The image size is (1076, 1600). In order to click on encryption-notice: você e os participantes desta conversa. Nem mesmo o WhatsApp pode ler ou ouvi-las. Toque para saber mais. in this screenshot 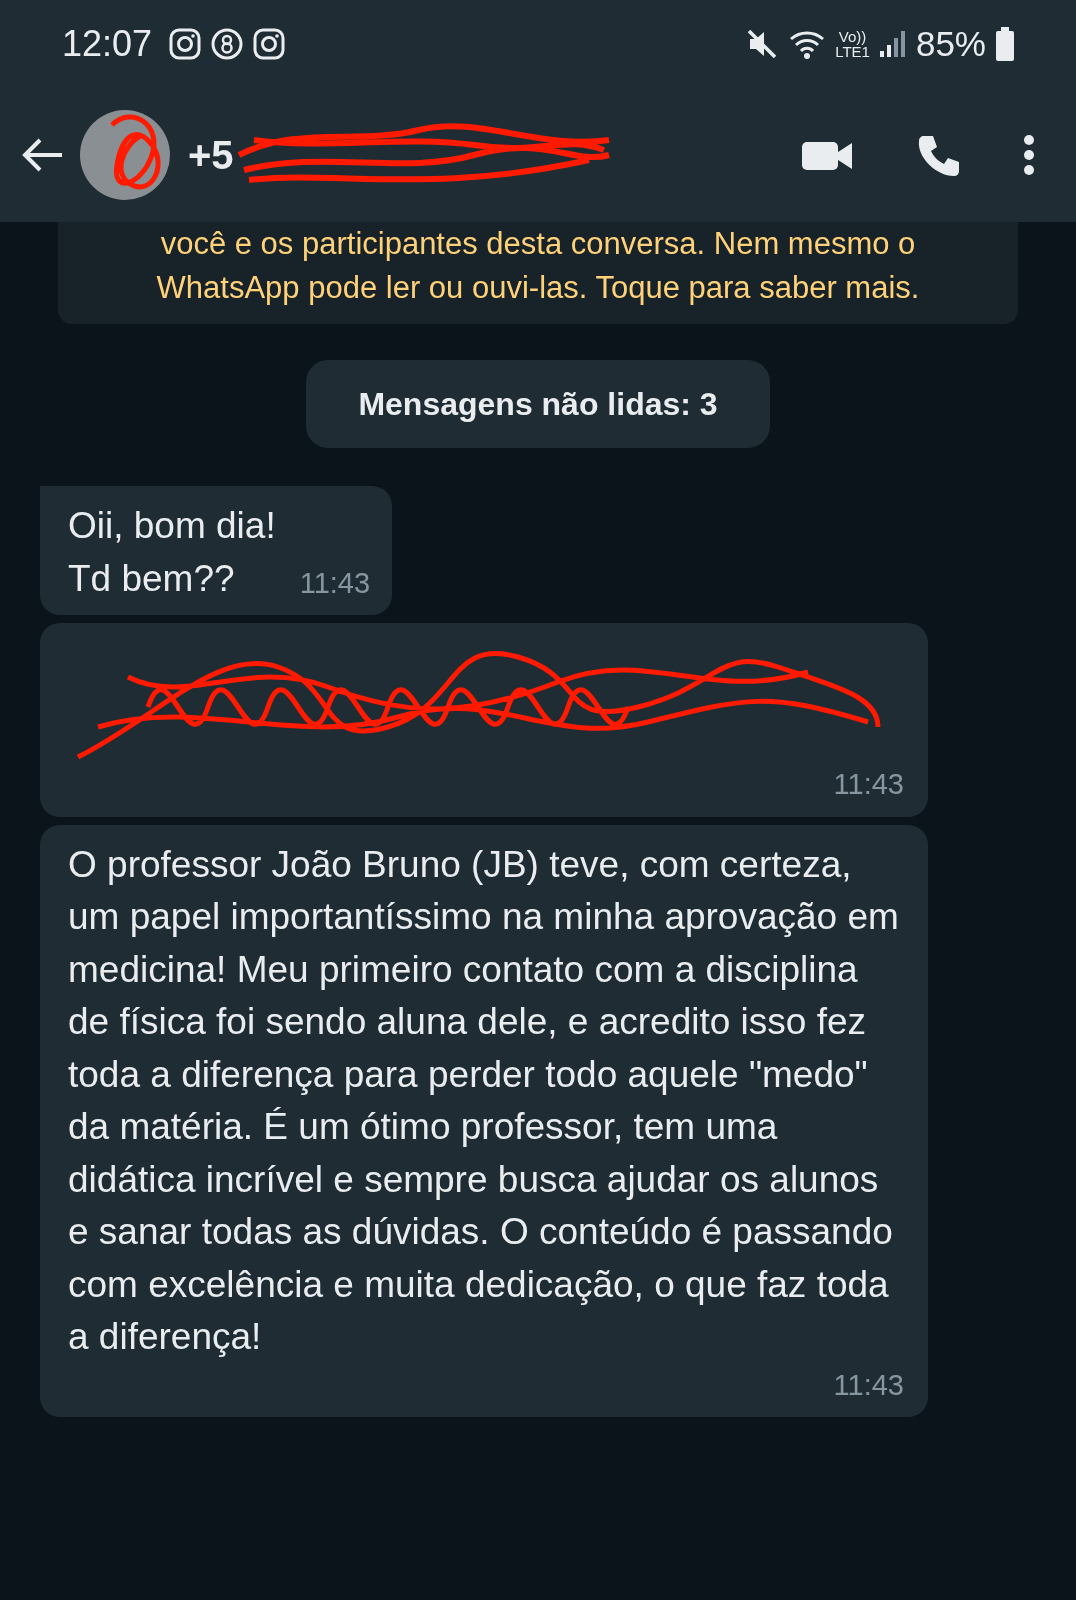, I will do `click(538, 273)`.